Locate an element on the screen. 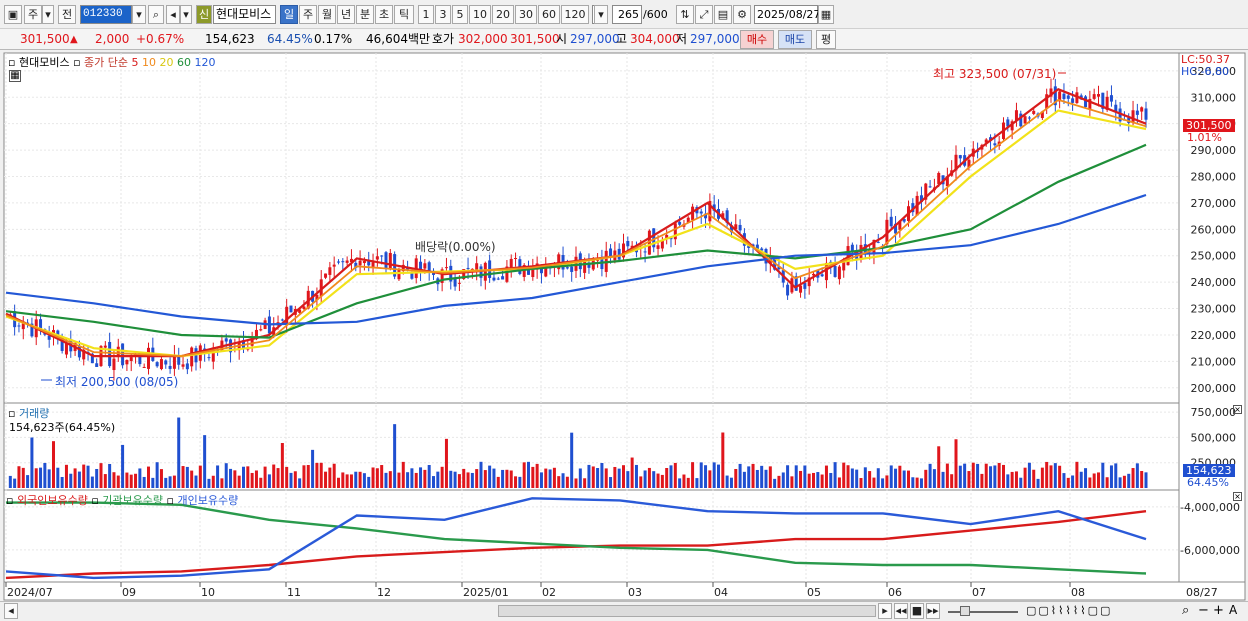 The image size is (1248, 621). sell-button: 매도 is located at coordinates (795, 39).